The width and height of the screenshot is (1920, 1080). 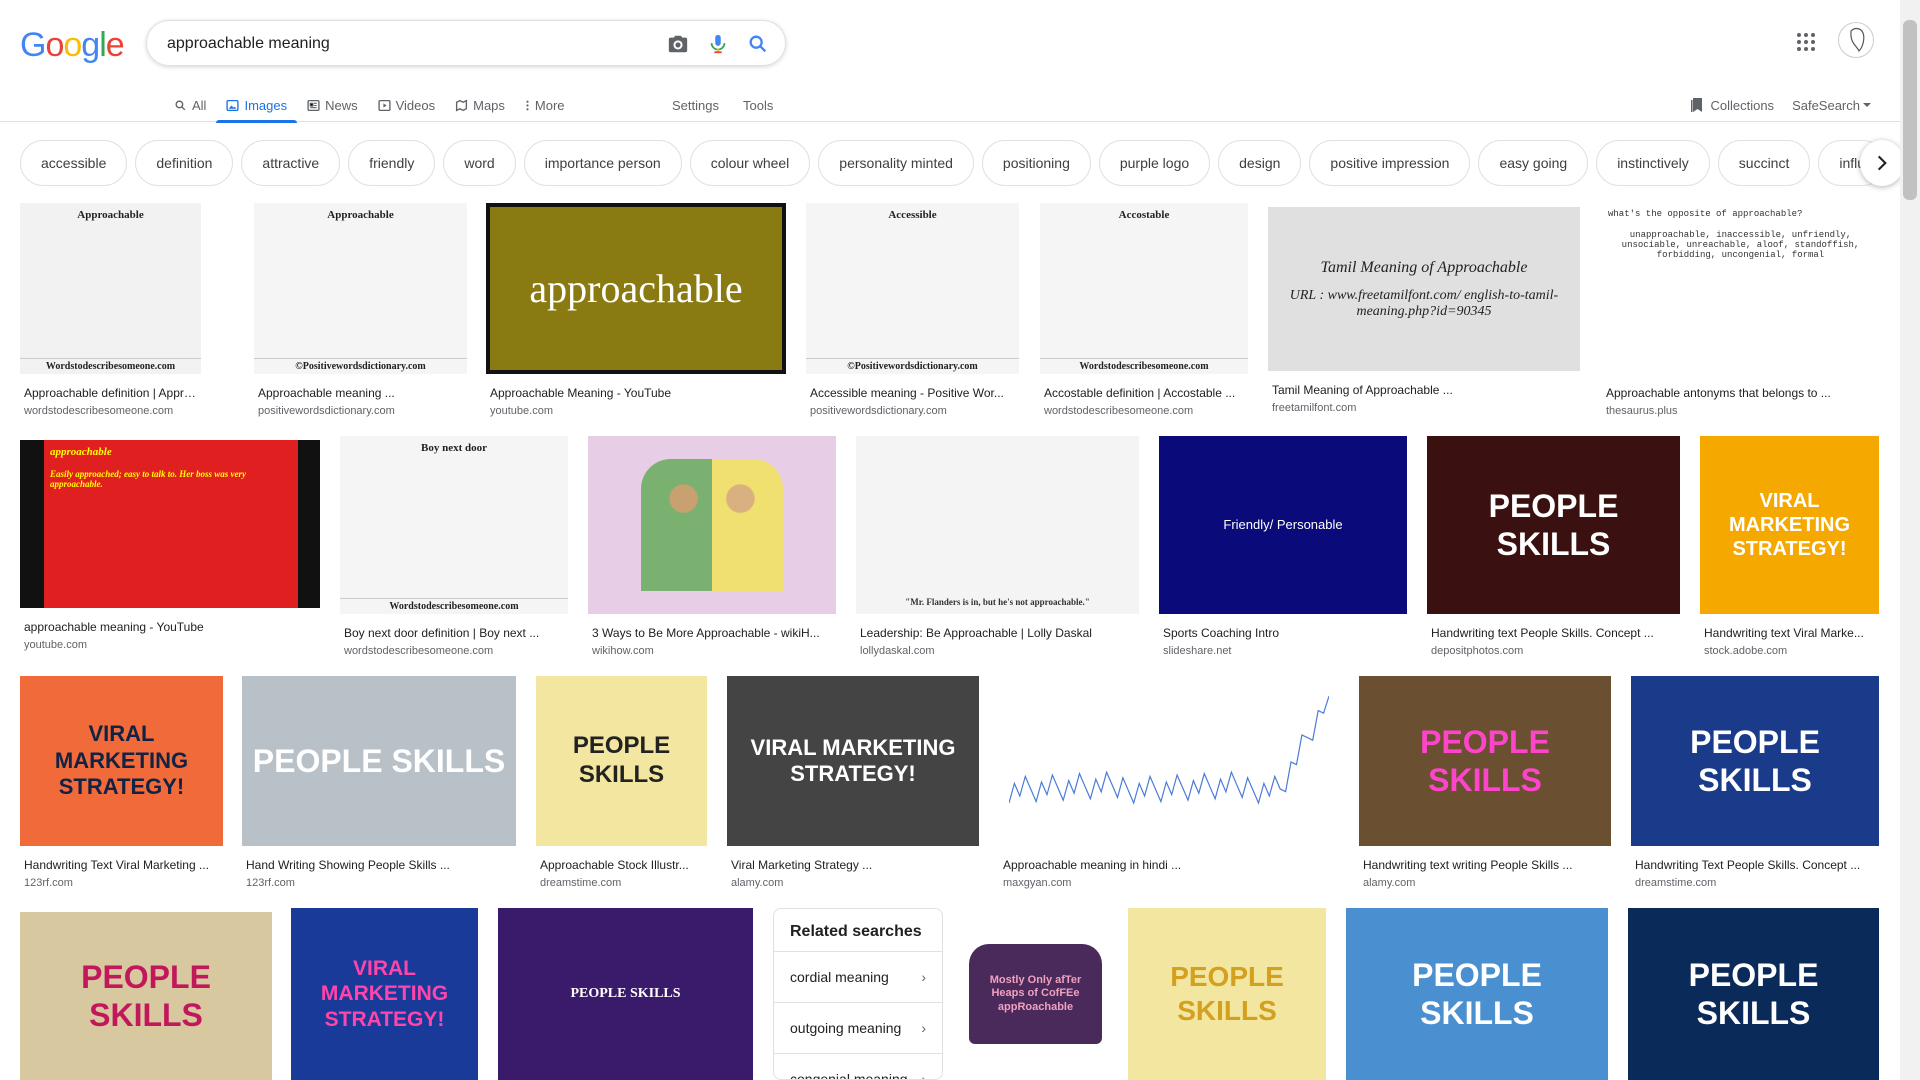 What do you see at coordinates (291, 163) in the screenshot?
I see `chip: attractive` at bounding box center [291, 163].